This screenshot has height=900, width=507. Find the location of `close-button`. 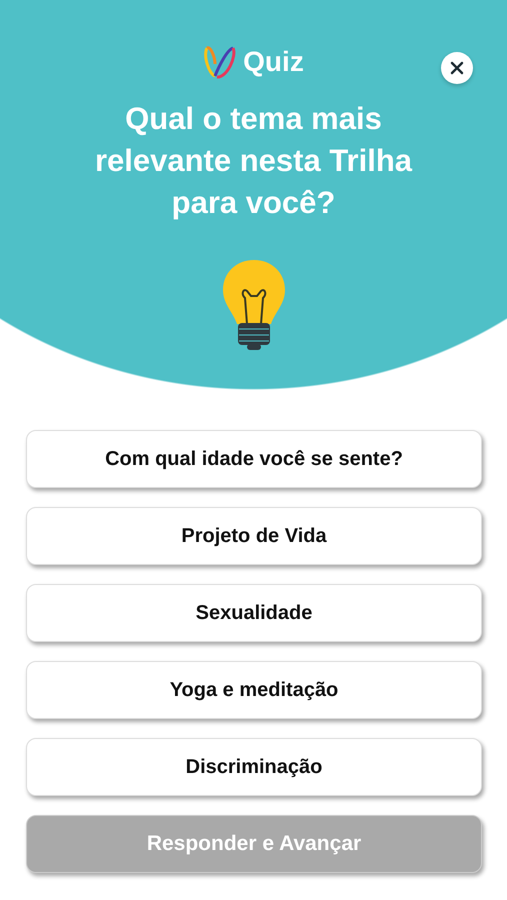

close-button is located at coordinates (457, 68).